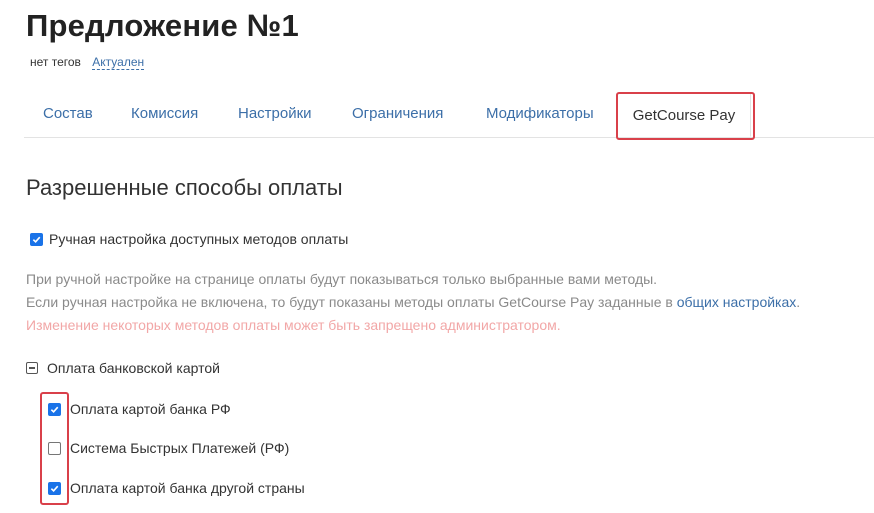 The height and width of the screenshot is (513, 874). I want to click on manual-setup-checkbox, so click(36, 239).